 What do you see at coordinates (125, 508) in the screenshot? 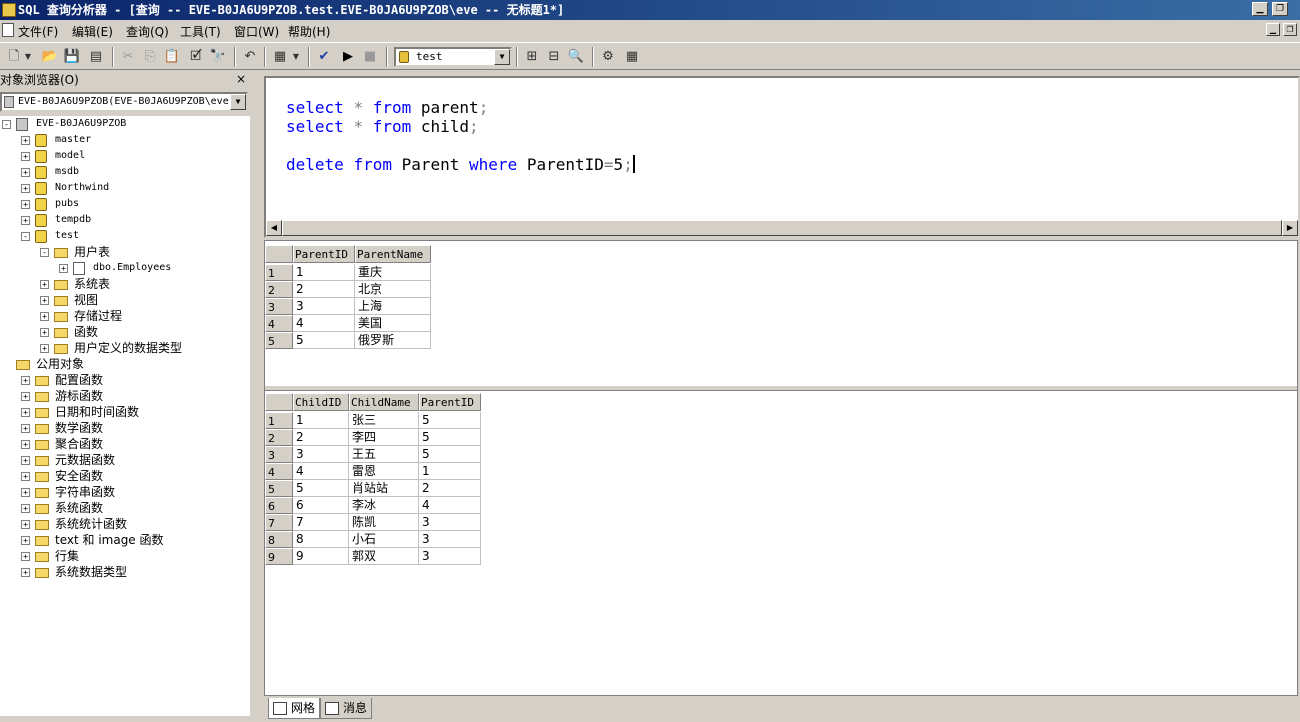
I see `tree-node: + 系统函数` at bounding box center [125, 508].